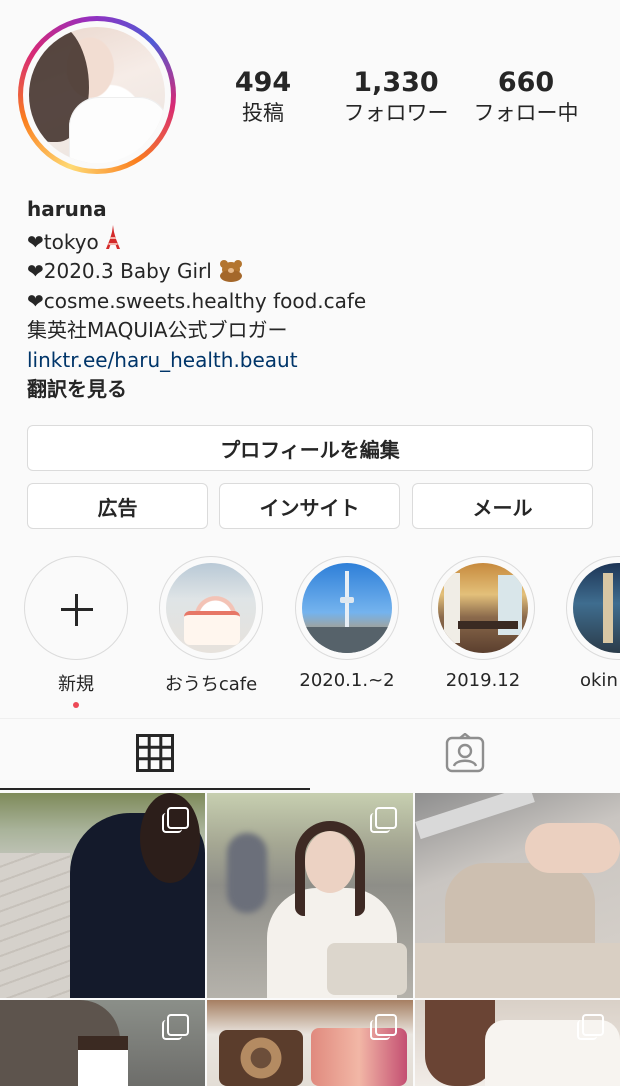 Image resolution: width=620 pixels, height=1086 pixels. I want to click on tagged-person-icon, so click(465, 754).